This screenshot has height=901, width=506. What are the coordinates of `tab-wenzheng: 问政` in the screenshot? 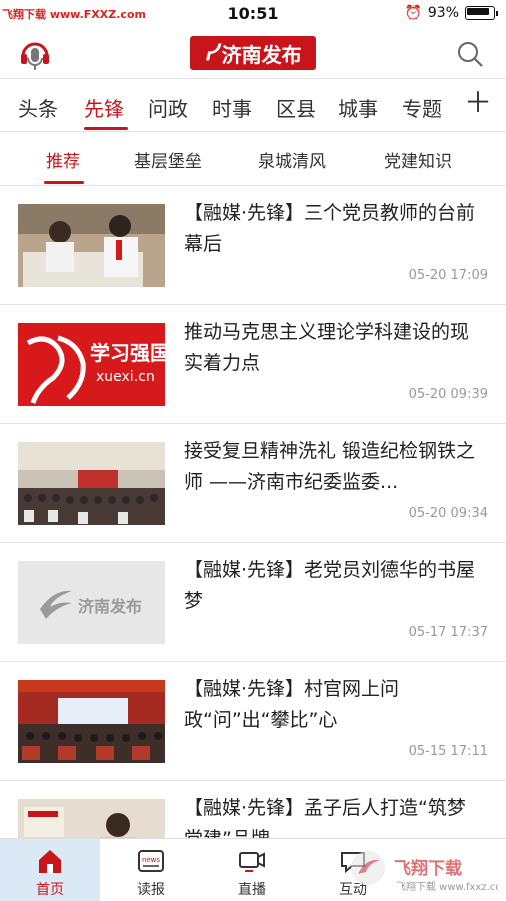 It's located at (168, 107).